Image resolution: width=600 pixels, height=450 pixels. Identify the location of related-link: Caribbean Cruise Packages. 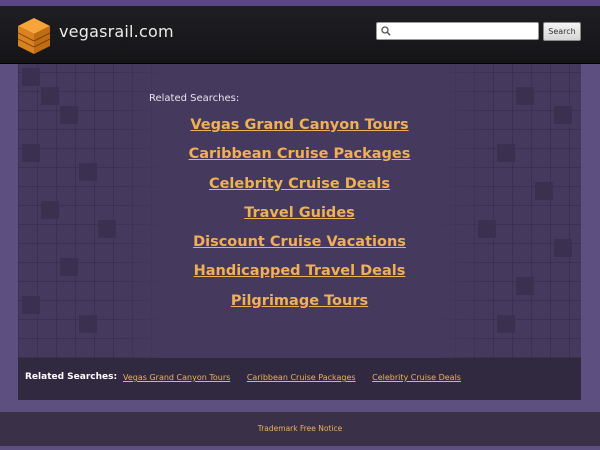
(299, 156).